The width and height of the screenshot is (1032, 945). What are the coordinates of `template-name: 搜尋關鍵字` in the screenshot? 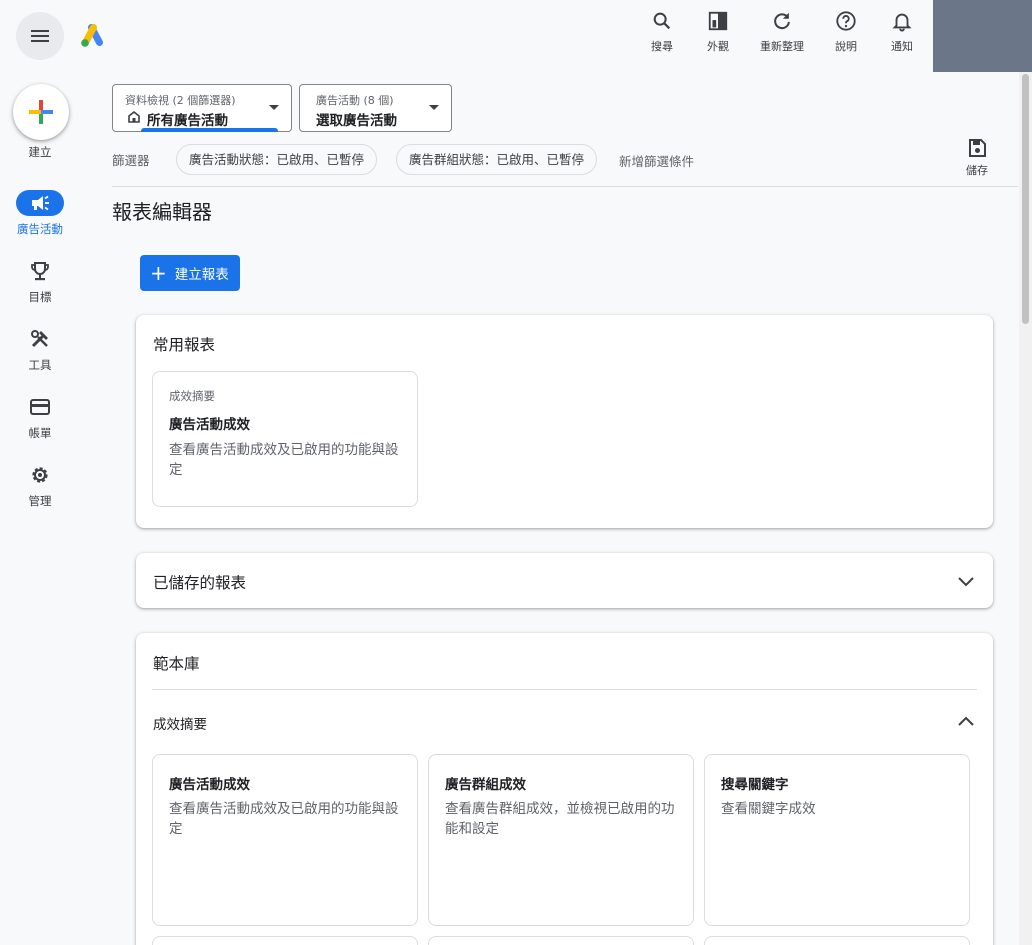 It's located at (755, 785).